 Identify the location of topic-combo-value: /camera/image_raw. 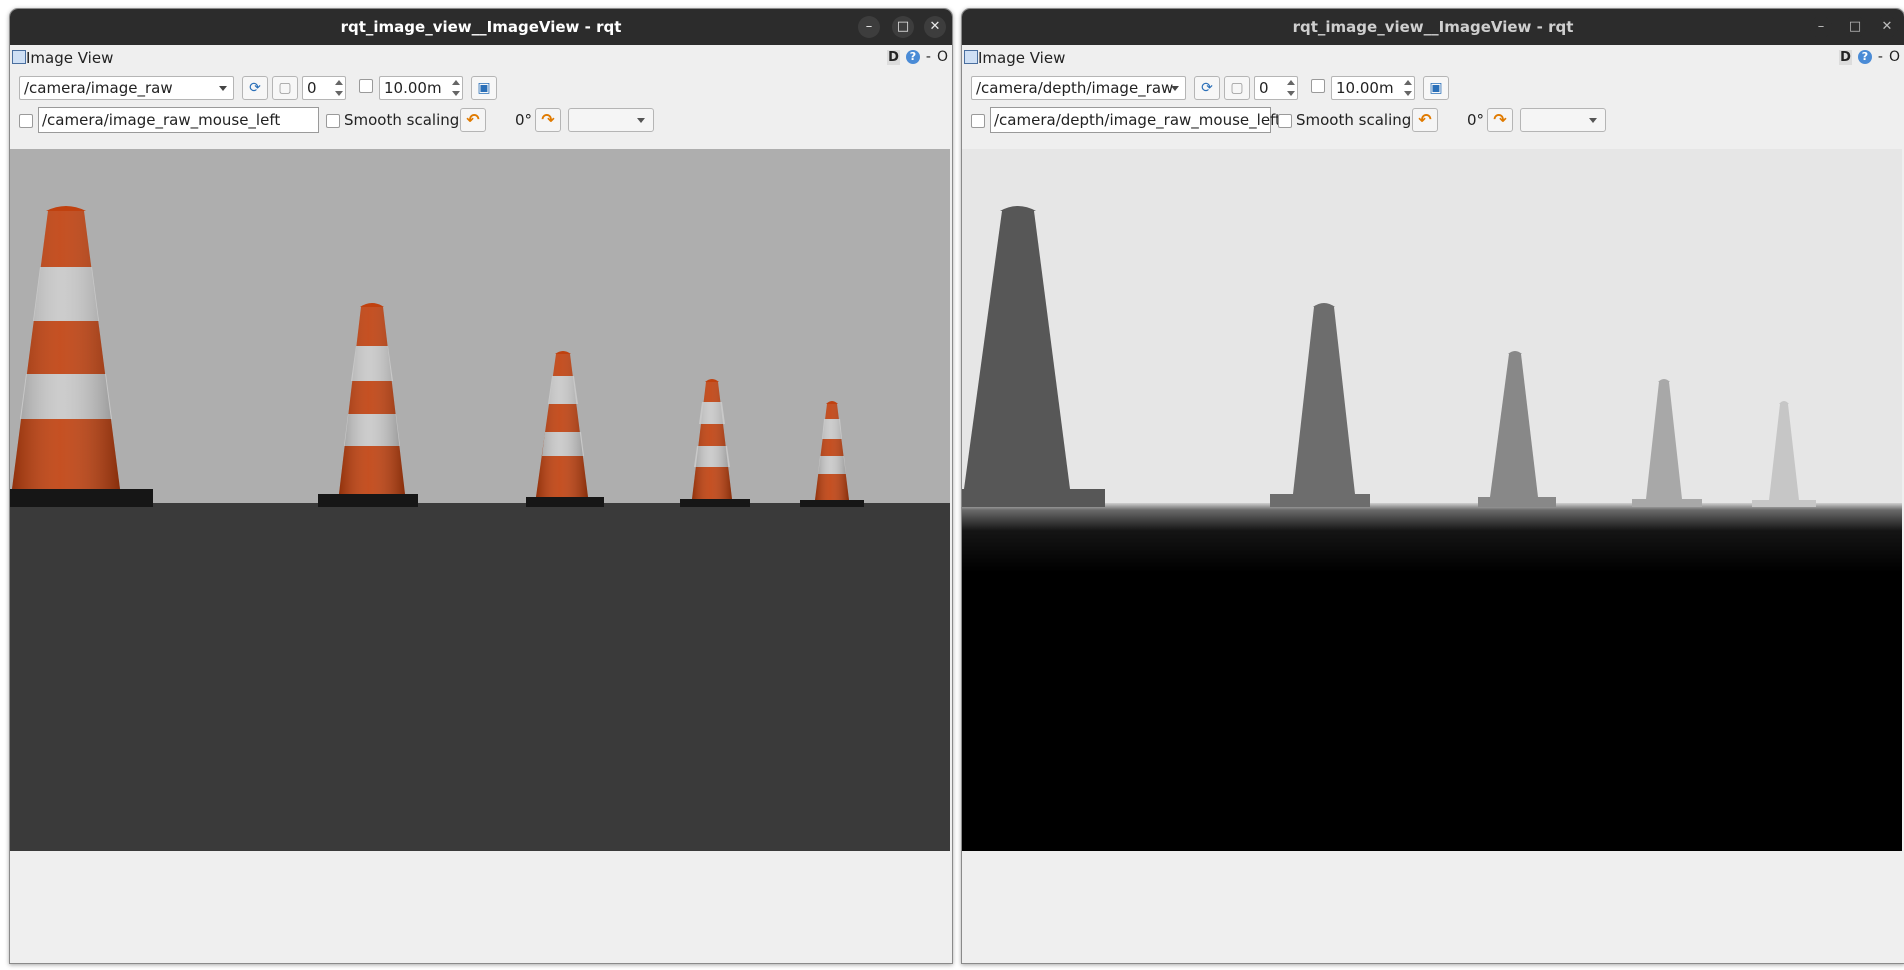
(98, 88).